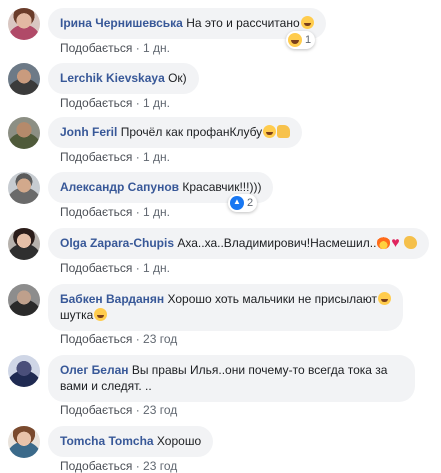 Image resolution: width=441 pixels, height=473 pixels. Describe the element at coordinates (177, 78) in the screenshot. I see `comment-text: Ок)` at that location.